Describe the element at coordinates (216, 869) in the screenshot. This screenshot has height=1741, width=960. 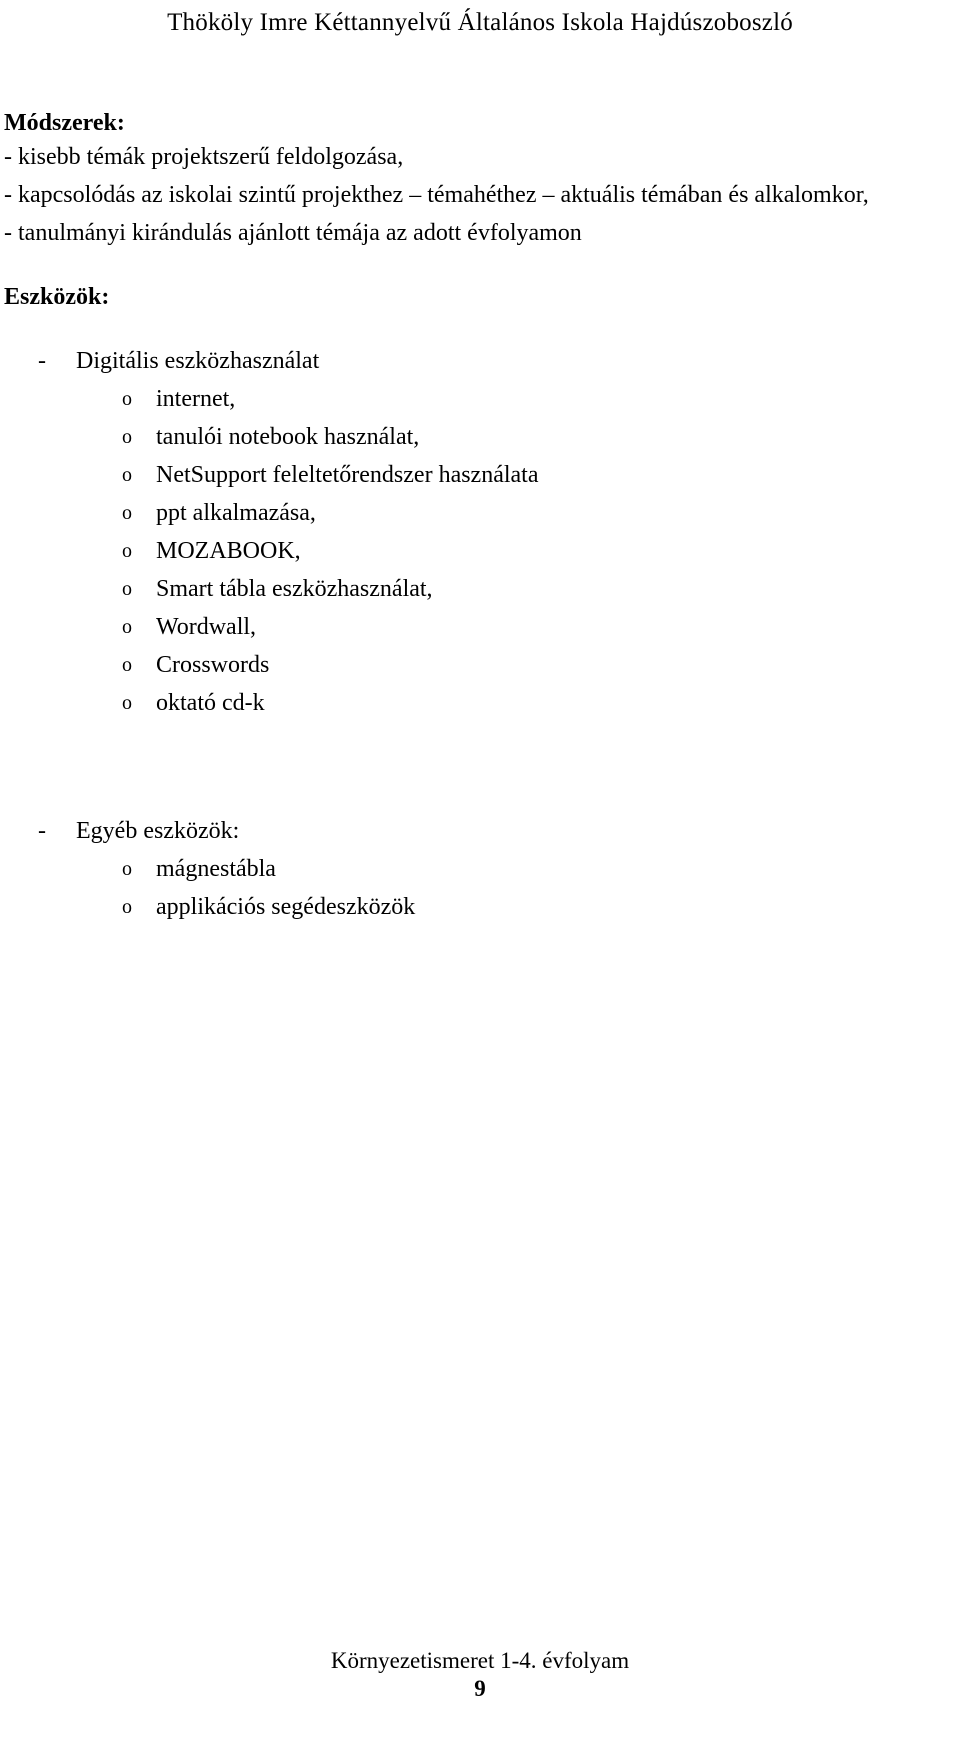
I see `list-item-label: mágnestábla` at that location.